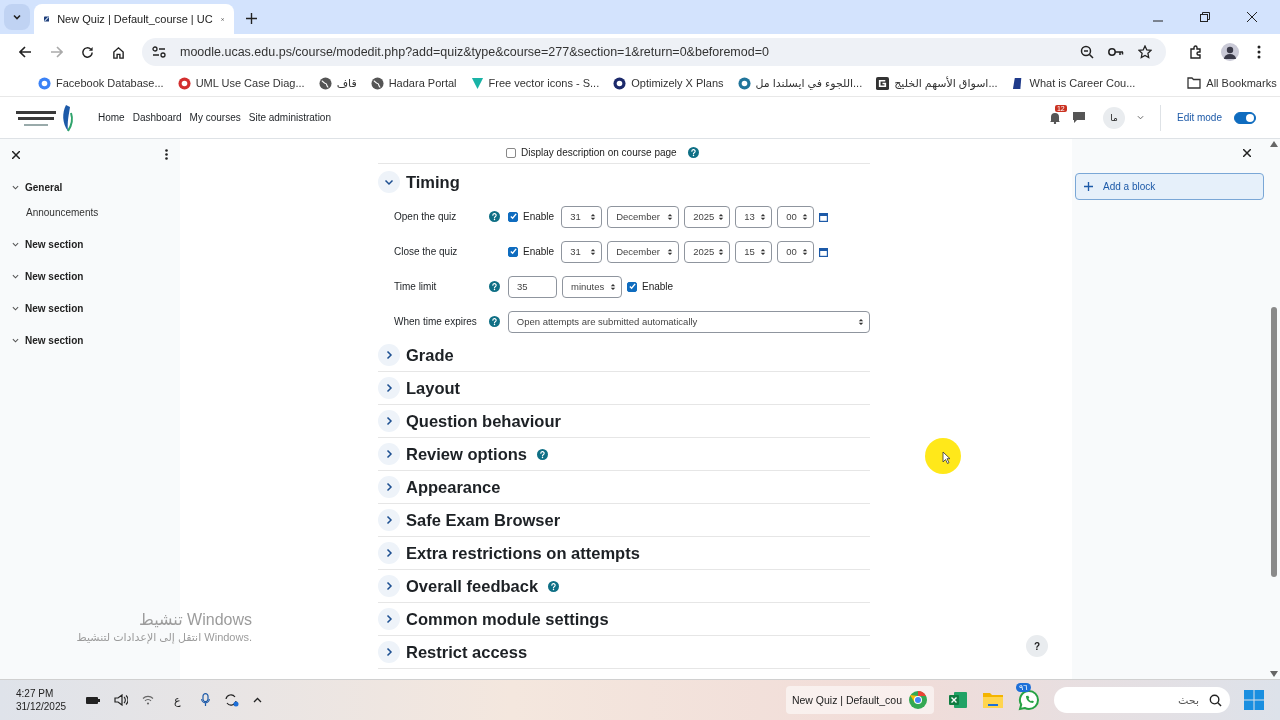 The height and width of the screenshot is (720, 1280). What do you see at coordinates (483, 520) in the screenshot?
I see `section-heading: Safe Exam Browser` at bounding box center [483, 520].